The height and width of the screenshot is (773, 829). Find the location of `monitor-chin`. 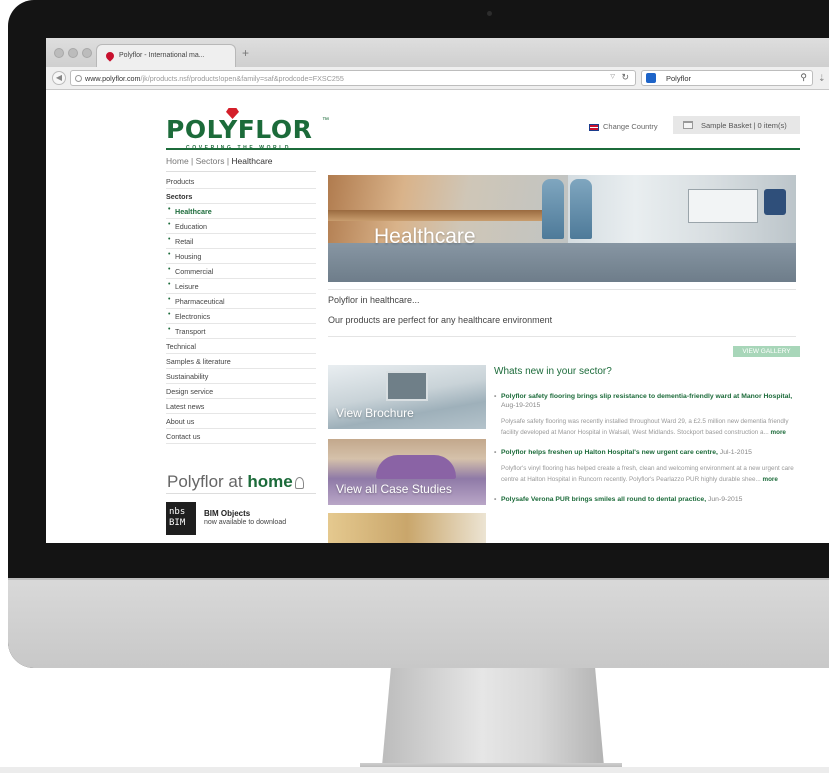

monitor-chin is located at coordinates (418, 623).